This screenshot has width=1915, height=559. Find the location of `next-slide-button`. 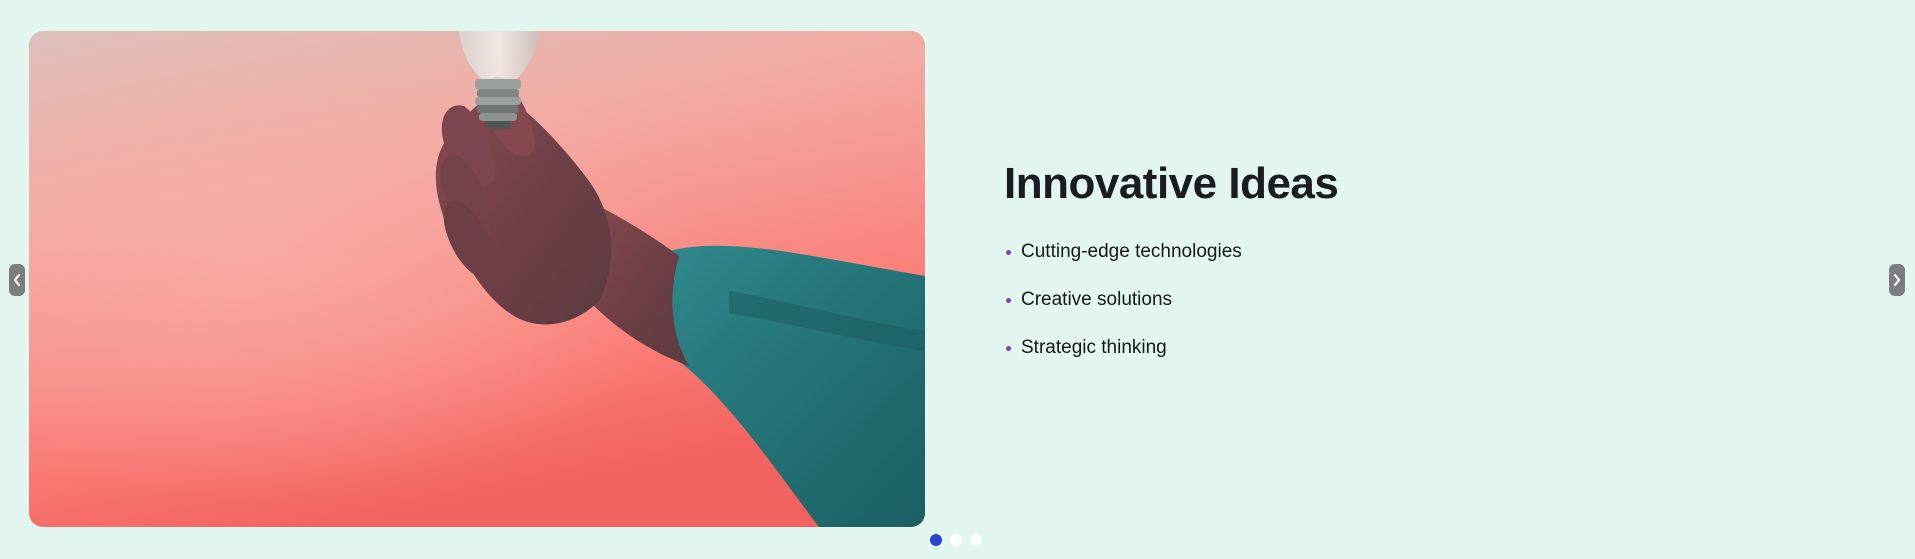

next-slide-button is located at coordinates (1897, 280).